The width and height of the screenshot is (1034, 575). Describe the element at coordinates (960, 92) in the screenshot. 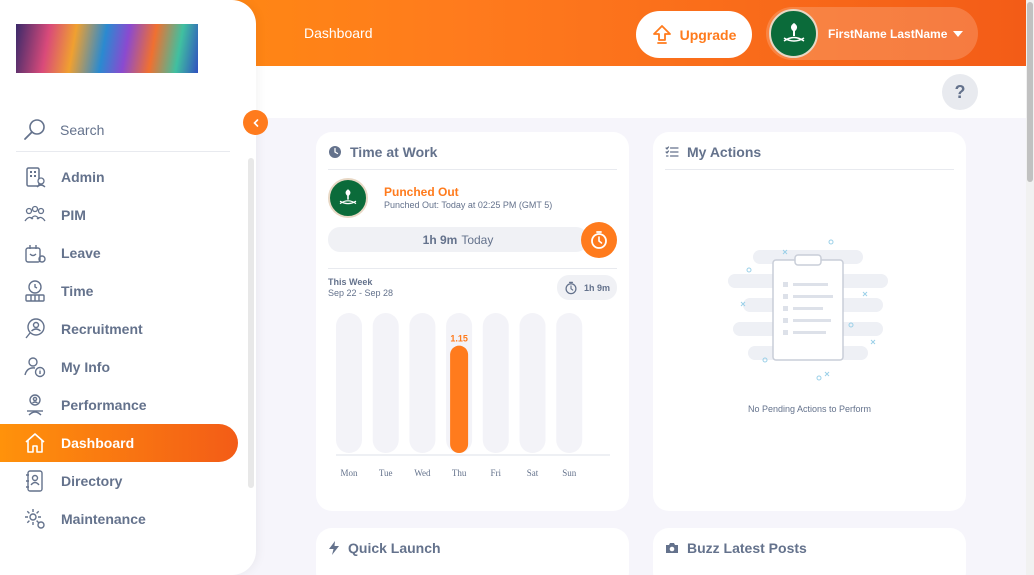

I see `help-button: ?` at that location.